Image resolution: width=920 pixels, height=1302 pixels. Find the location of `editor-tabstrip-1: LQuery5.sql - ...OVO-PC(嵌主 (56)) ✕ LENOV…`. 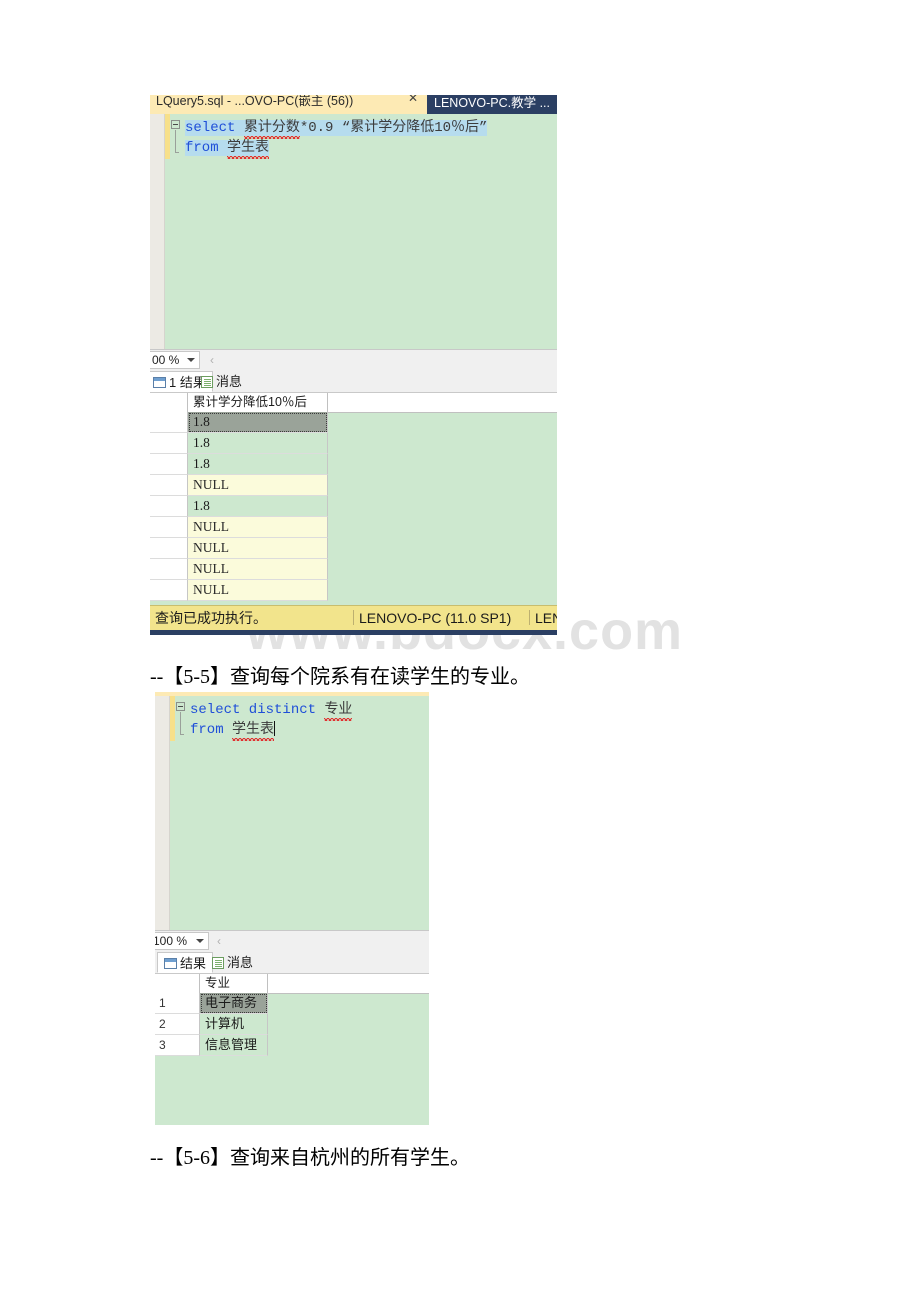

editor-tabstrip-1: LQuery5.sql - ...OVO-PC(嵌主 (56)) ✕ LENOV… is located at coordinates (353, 104).